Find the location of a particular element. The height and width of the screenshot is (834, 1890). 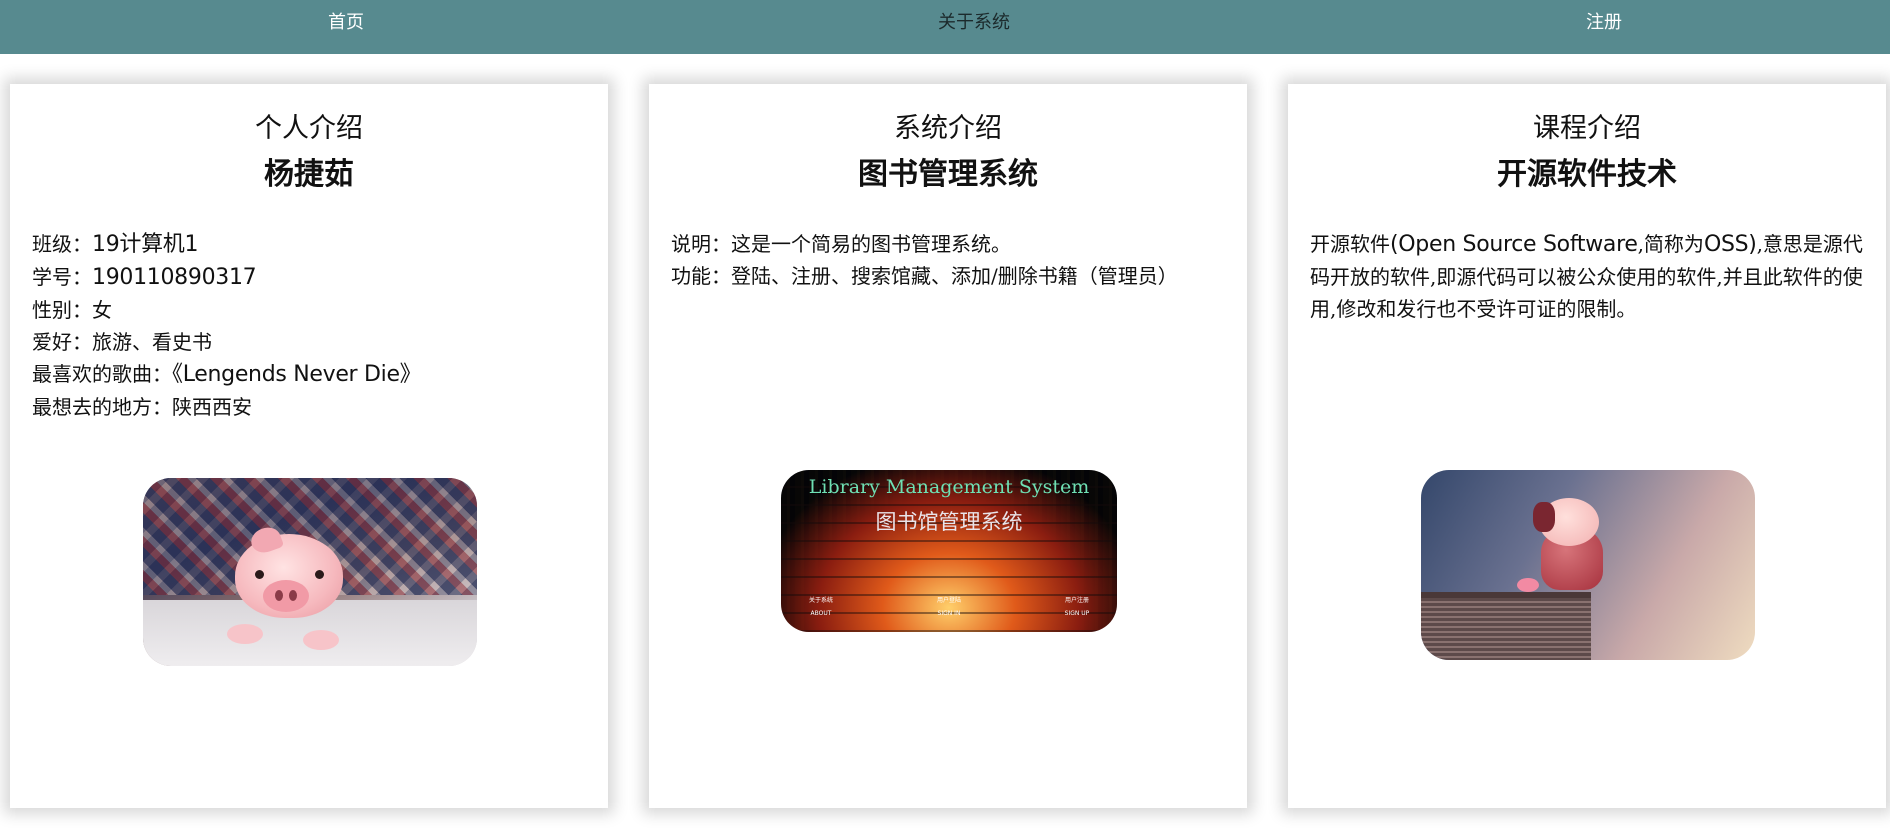

info-line-favorite-song: 最喜欢的歌曲：《Lengends Never Die》 is located at coordinates (310, 374).